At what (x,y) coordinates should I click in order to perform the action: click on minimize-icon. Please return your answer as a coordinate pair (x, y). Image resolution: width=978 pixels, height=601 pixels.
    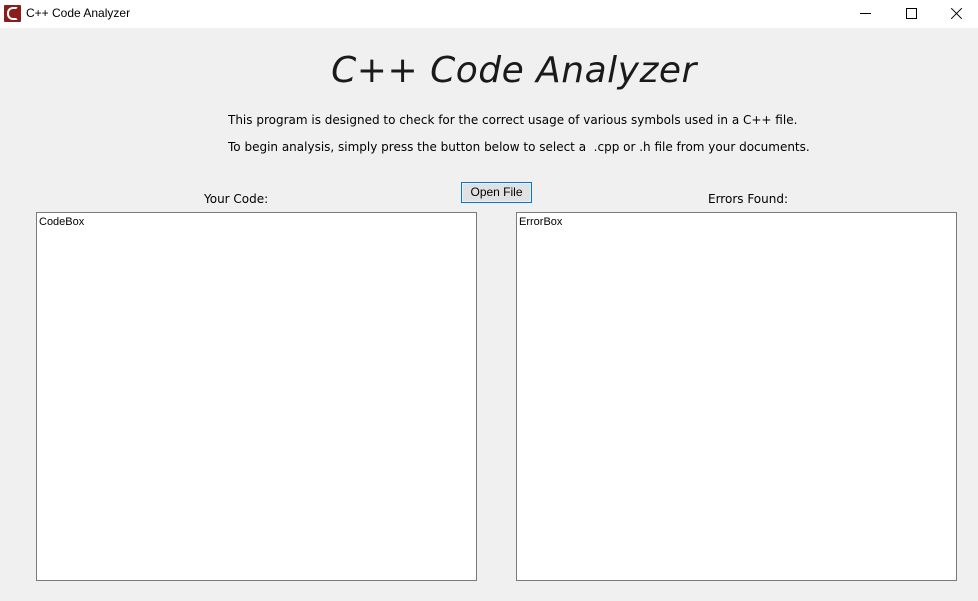
    Looking at the image, I should click on (865, 13).